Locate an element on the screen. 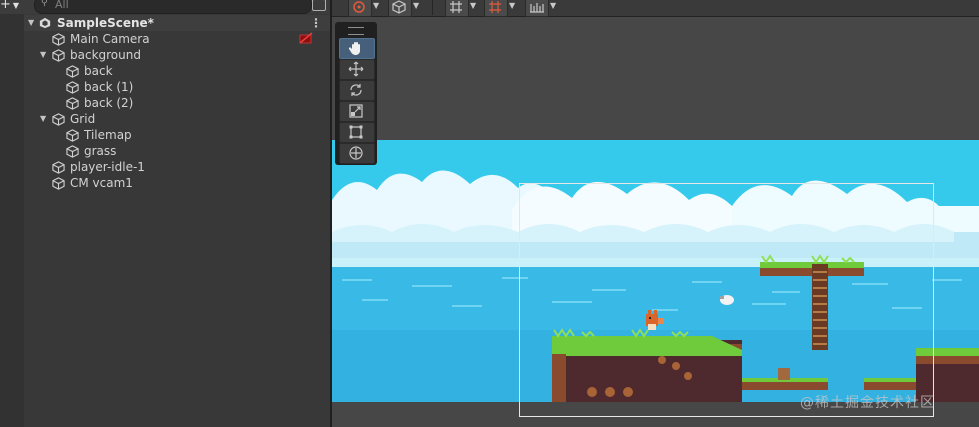  rotate-tool-button is located at coordinates (357, 90).